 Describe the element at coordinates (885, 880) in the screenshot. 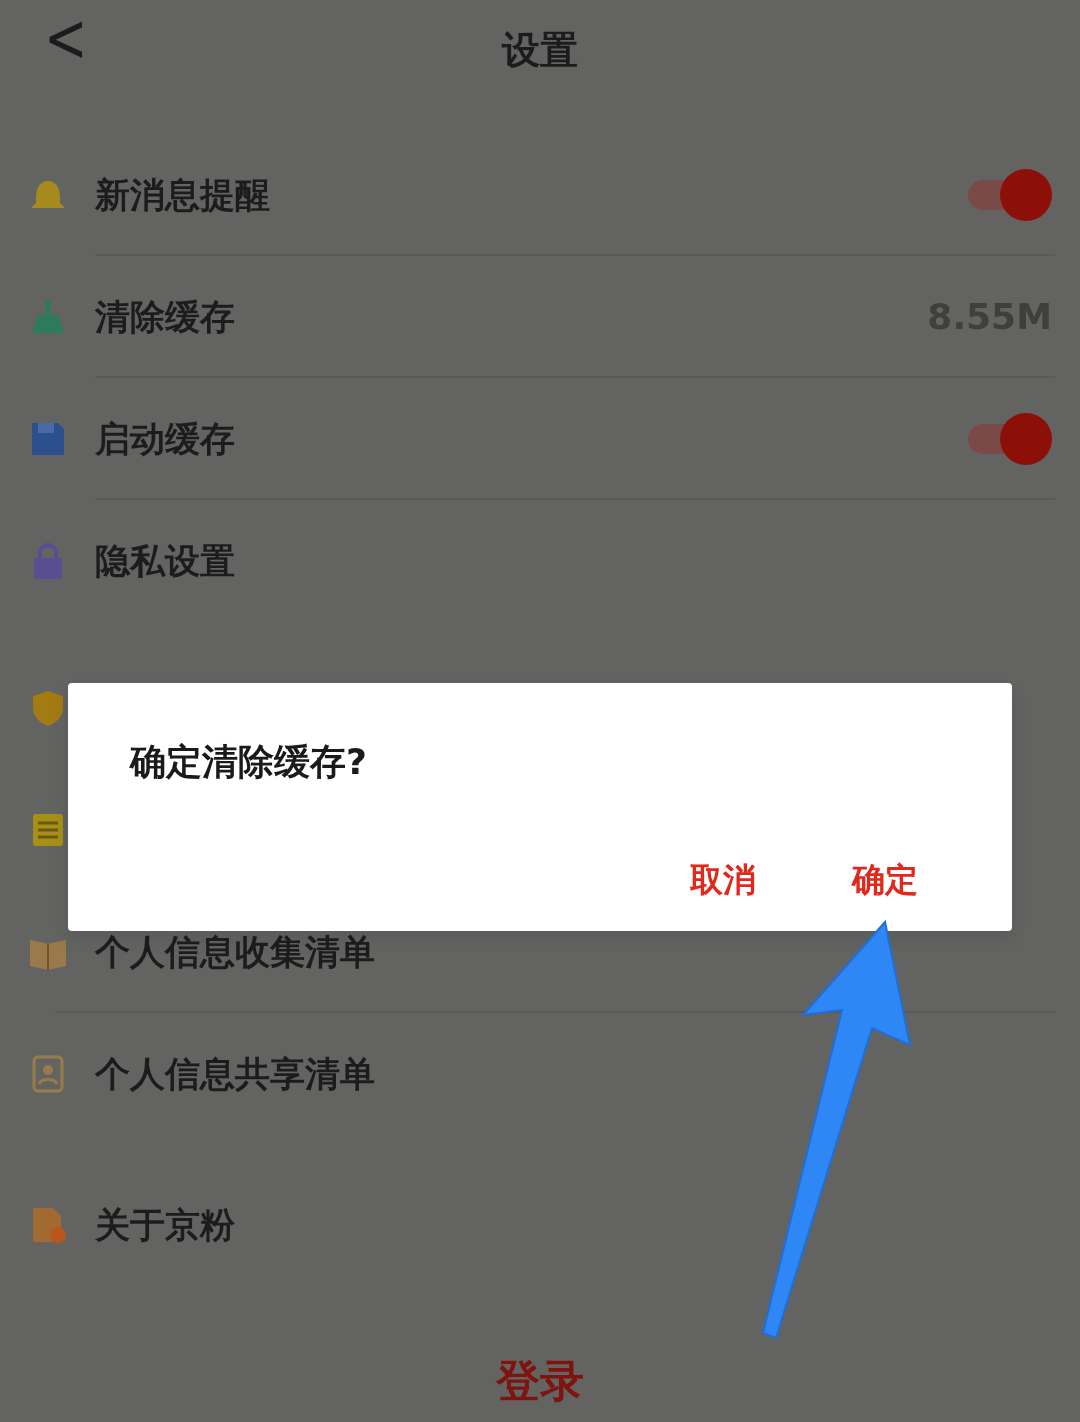

I see `dialog-button: 确定` at that location.